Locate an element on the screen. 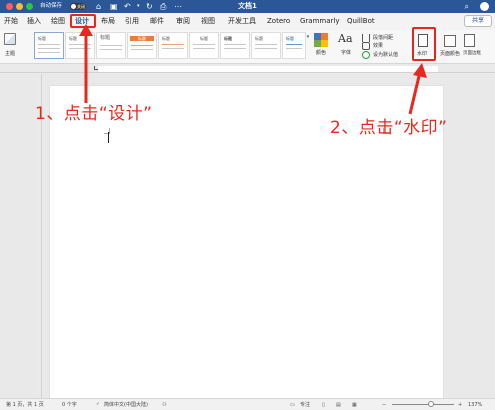 This screenshot has height=410, width=495. checkmark-icon is located at coordinates (366, 55).